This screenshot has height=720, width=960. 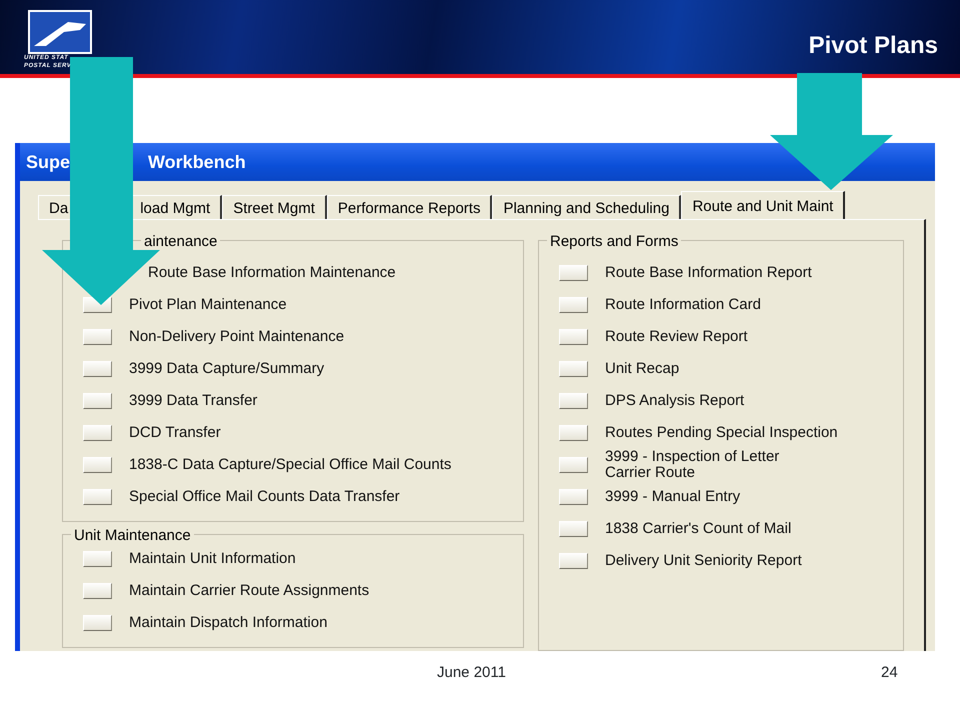 What do you see at coordinates (175, 433) in the screenshot?
I see `option-label: DCD Transfer` at bounding box center [175, 433].